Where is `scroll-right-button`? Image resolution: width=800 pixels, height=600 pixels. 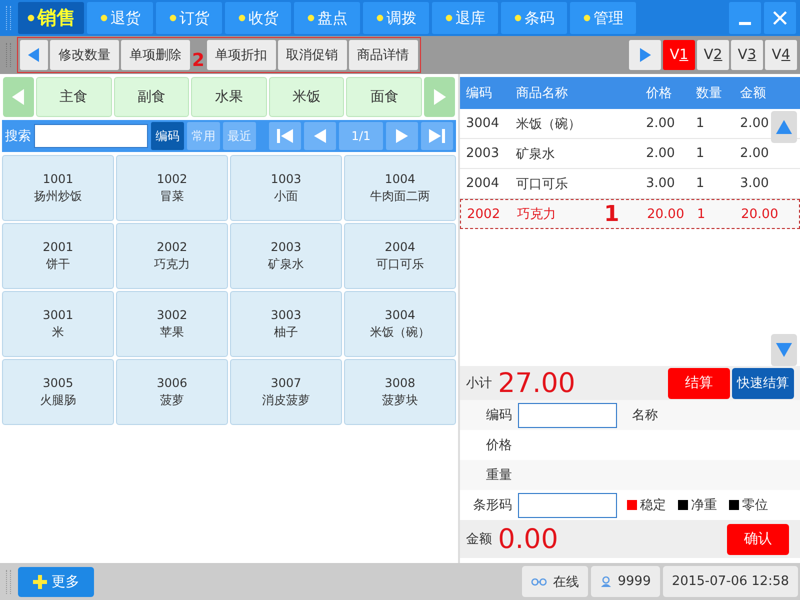 scroll-right-button is located at coordinates (645, 55).